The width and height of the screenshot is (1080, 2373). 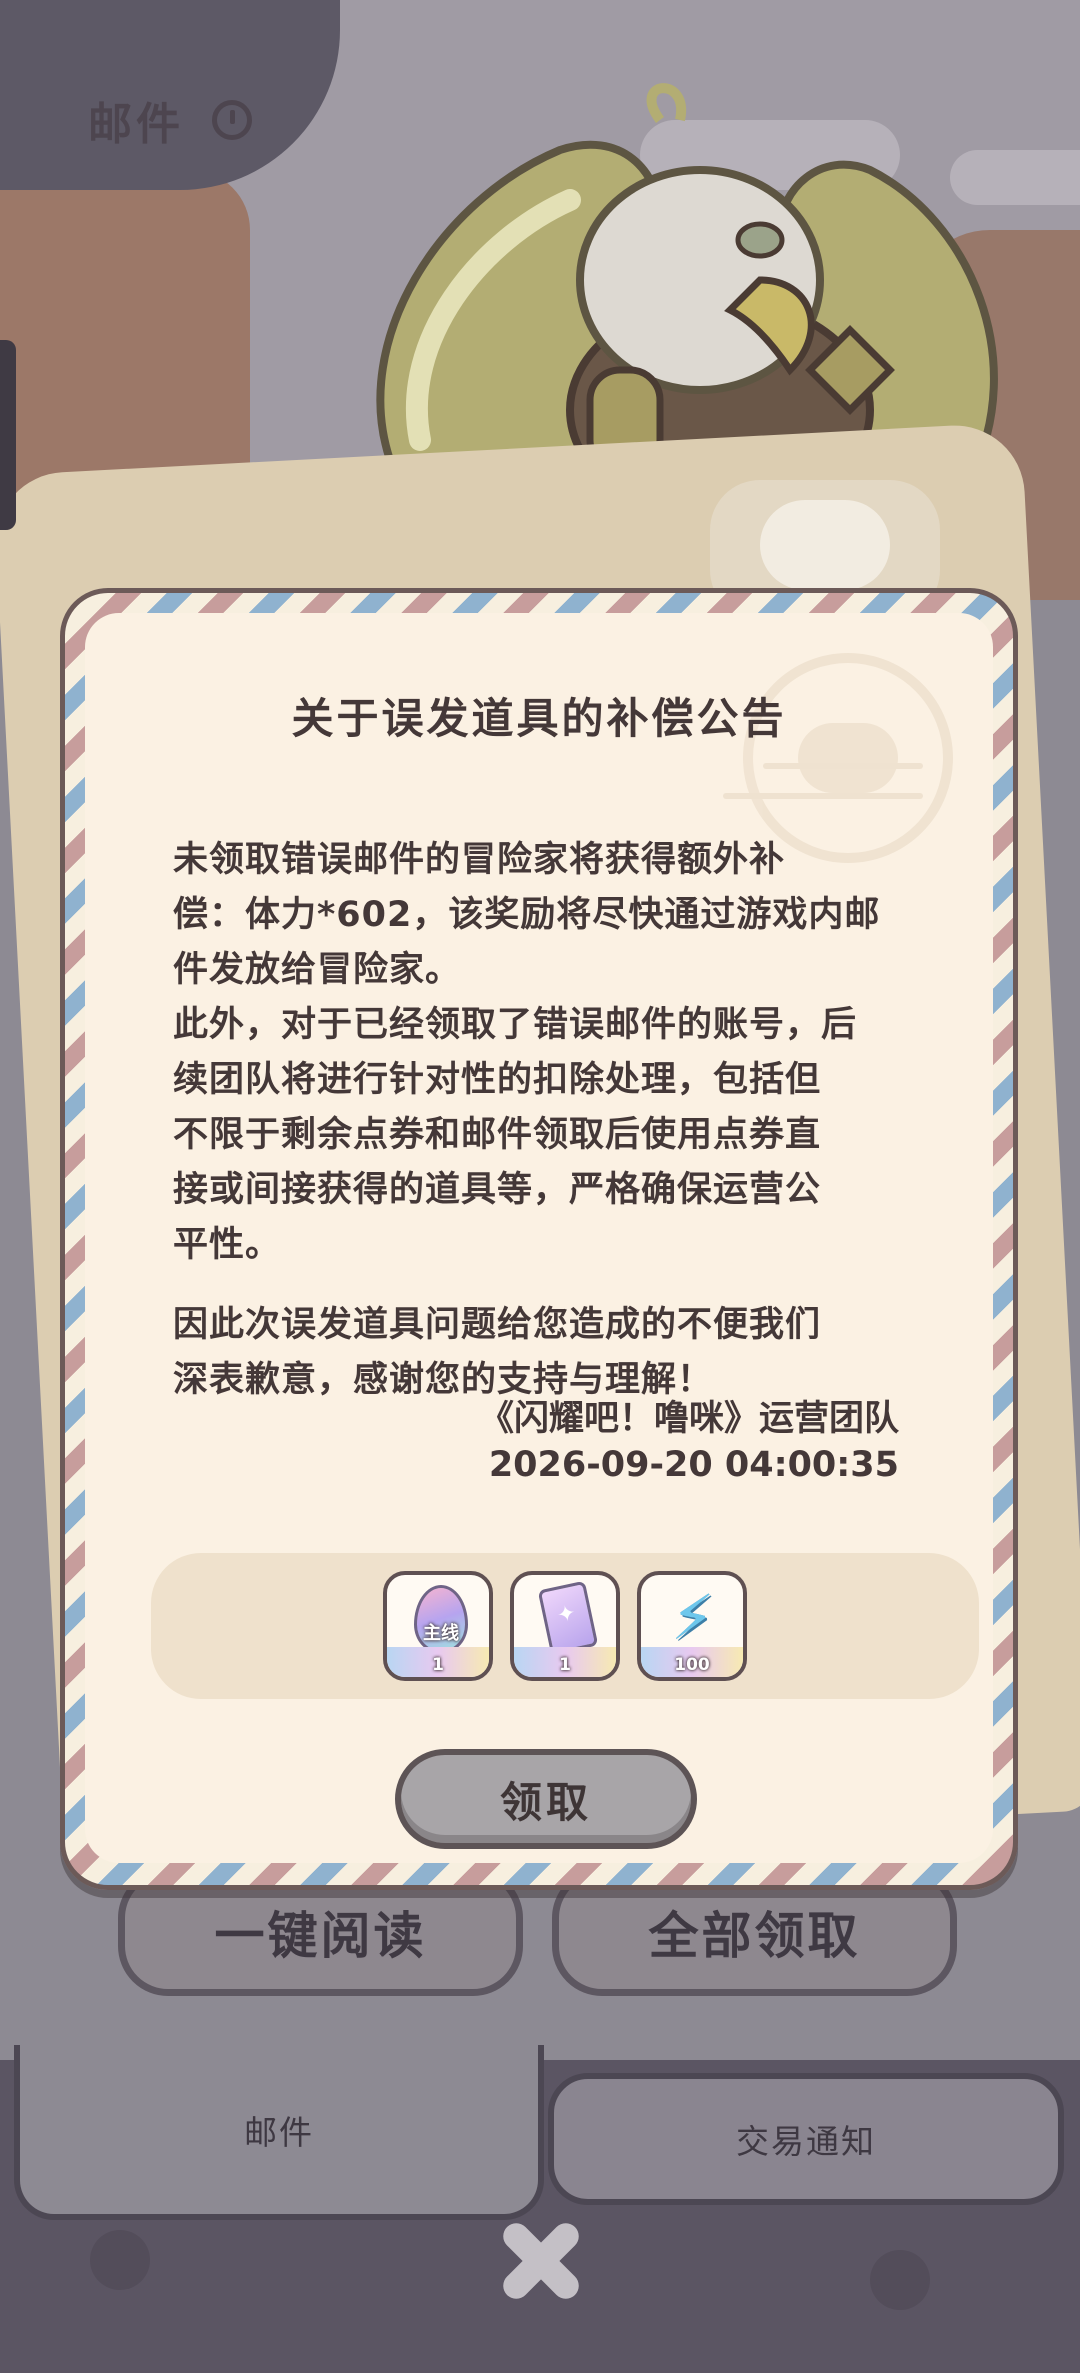 What do you see at coordinates (693, 1465) in the screenshot?
I see `timestamp: 2026-09-20 04:00:35` at bounding box center [693, 1465].